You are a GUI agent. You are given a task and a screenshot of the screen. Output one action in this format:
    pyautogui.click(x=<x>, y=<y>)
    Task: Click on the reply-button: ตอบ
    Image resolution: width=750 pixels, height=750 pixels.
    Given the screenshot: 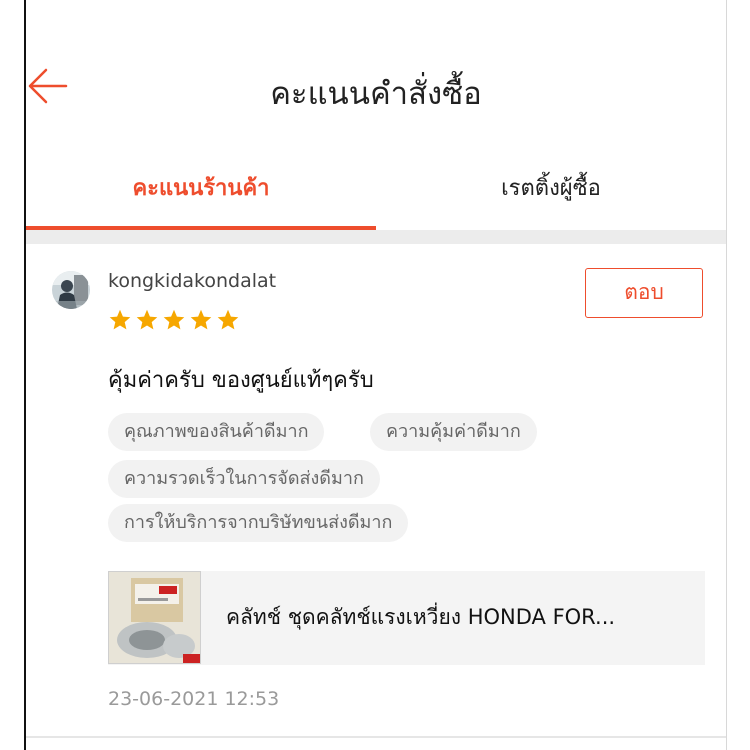 What is the action you would take?
    pyautogui.click(x=644, y=293)
    